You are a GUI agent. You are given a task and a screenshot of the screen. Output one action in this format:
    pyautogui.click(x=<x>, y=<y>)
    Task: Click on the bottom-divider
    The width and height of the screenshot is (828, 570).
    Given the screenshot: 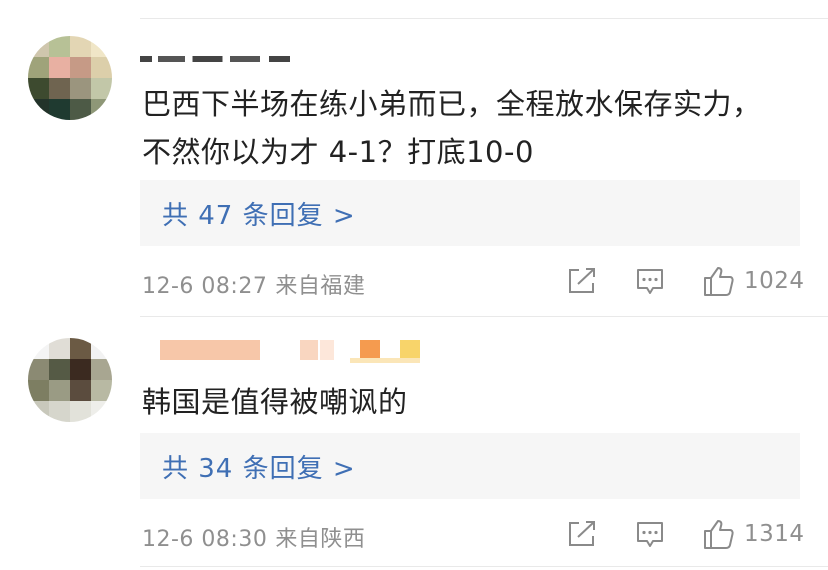 What is the action you would take?
    pyautogui.click(x=484, y=566)
    